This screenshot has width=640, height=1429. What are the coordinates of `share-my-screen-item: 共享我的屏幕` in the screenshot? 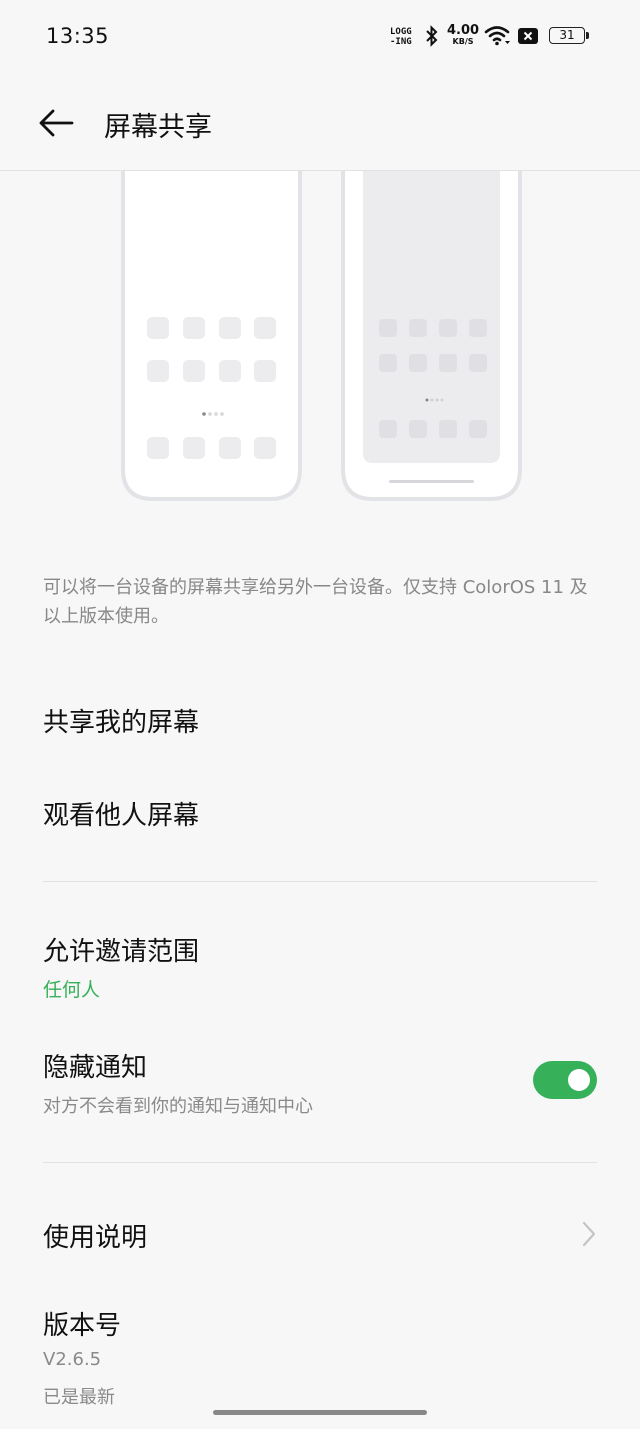 It's located at (121, 720).